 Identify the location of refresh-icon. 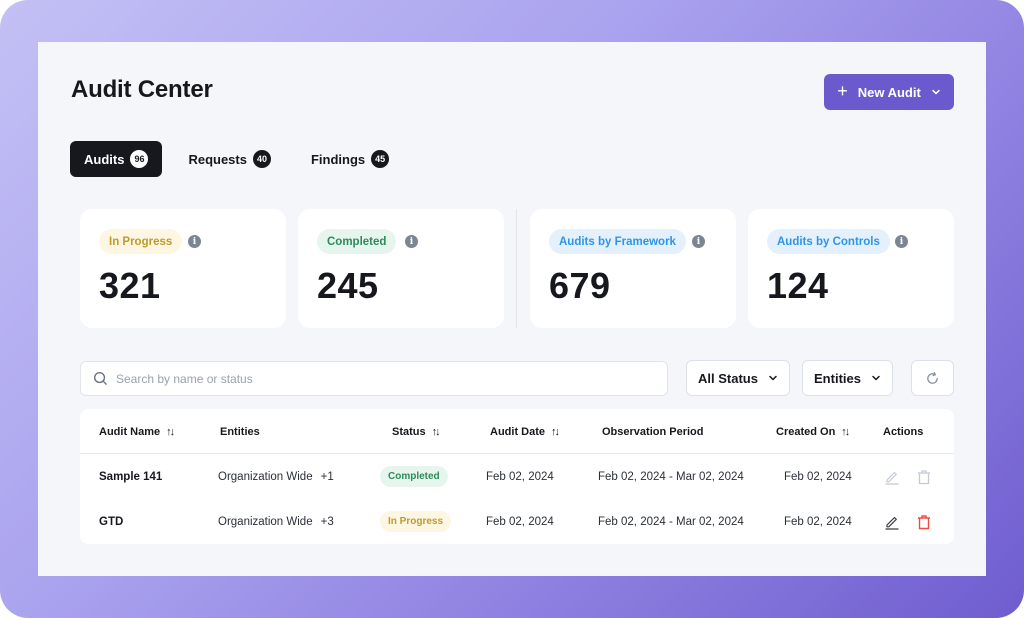
(932, 377).